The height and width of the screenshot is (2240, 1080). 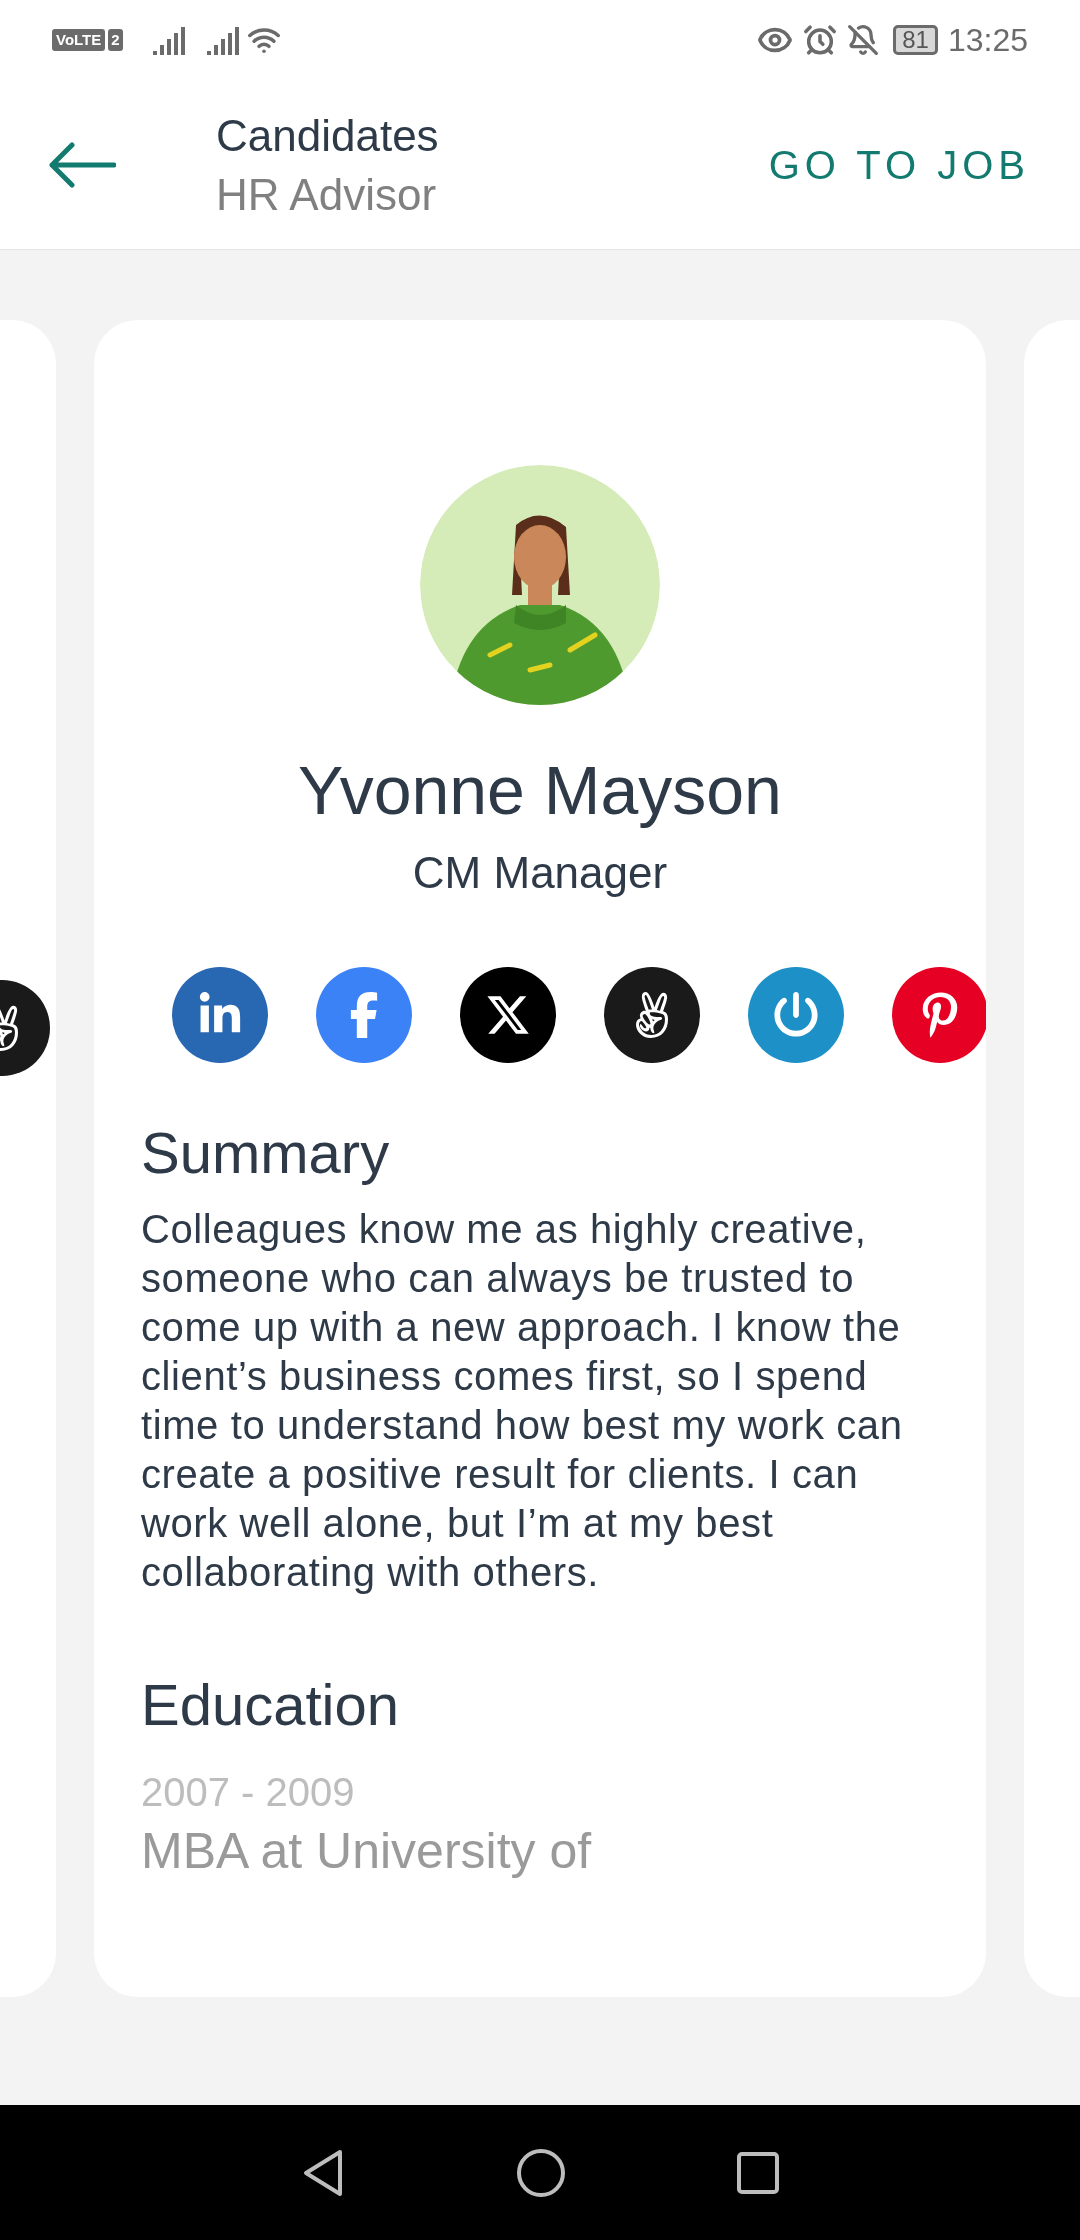 I want to click on screen-title: Candidates, so click(x=327, y=135).